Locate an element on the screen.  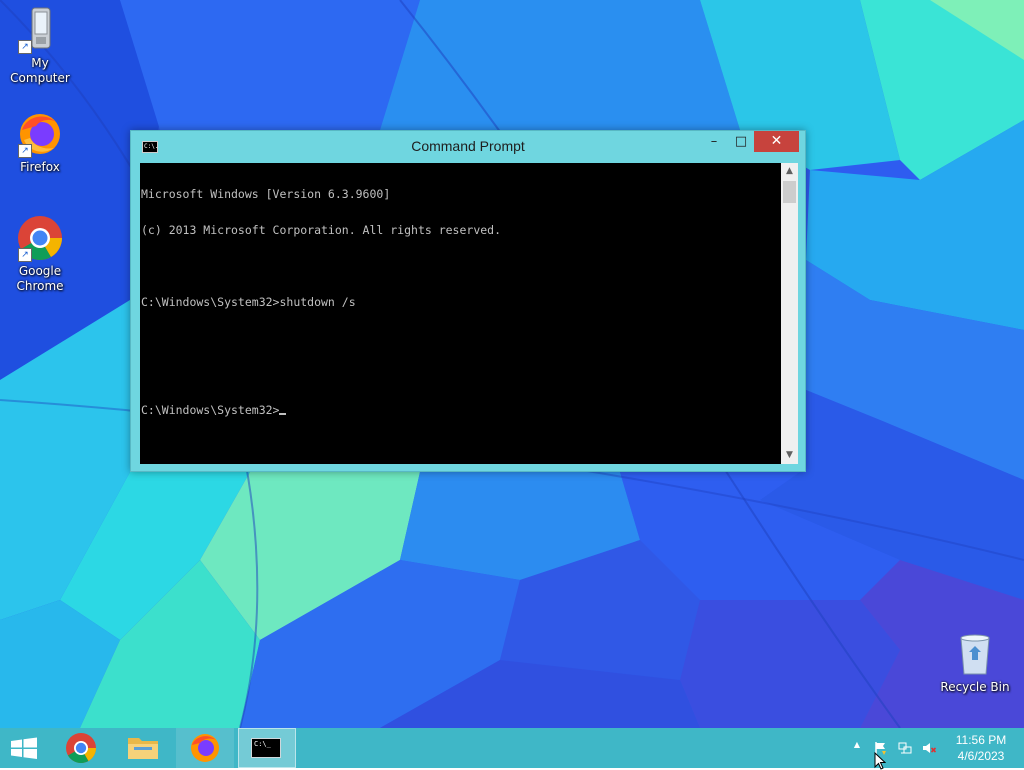
desktop-icon-label: Google Chrome is located at coordinates (40, 278).